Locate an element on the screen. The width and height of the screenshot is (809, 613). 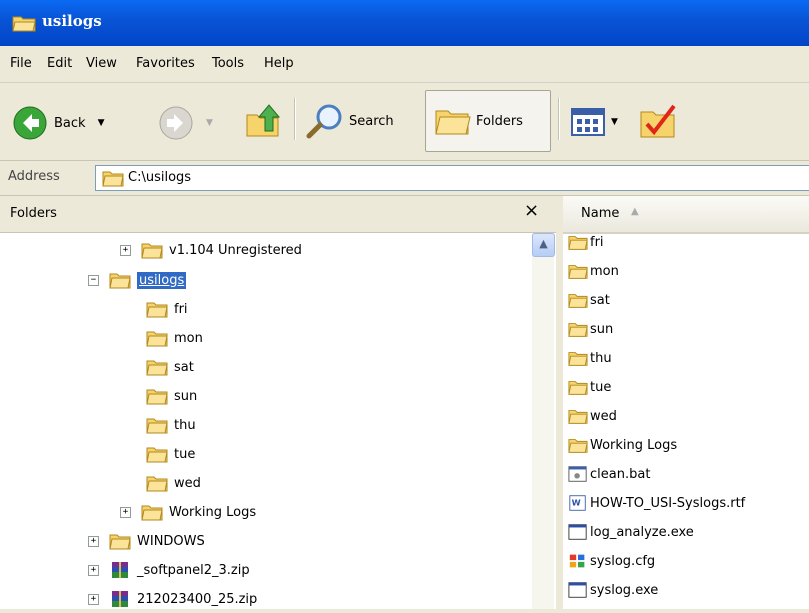
vertical-scrollbar: ▲ is located at coordinates (543, 421).